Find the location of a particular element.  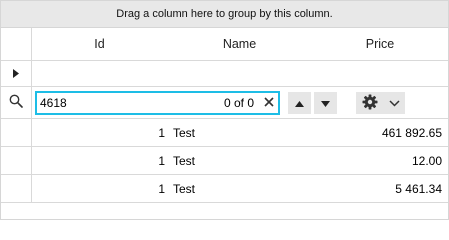

search-row-indicator is located at coordinates (16, 102).